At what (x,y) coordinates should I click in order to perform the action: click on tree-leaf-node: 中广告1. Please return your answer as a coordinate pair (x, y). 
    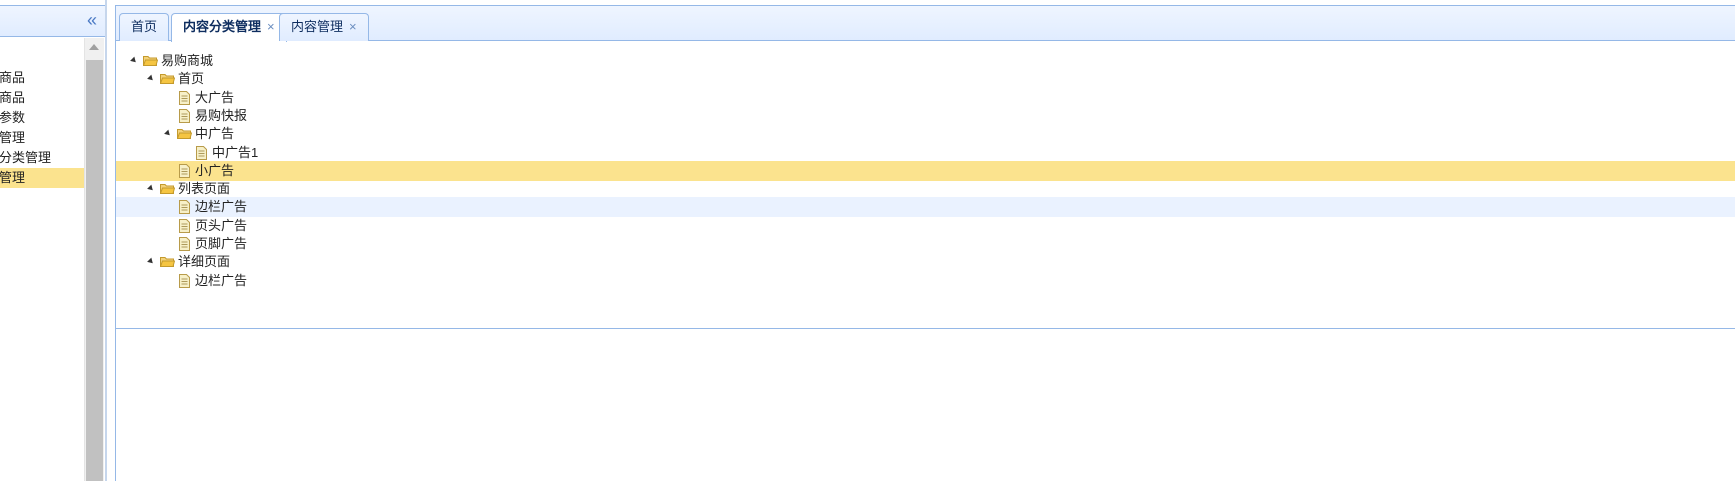
    Looking at the image, I should click on (925, 153).